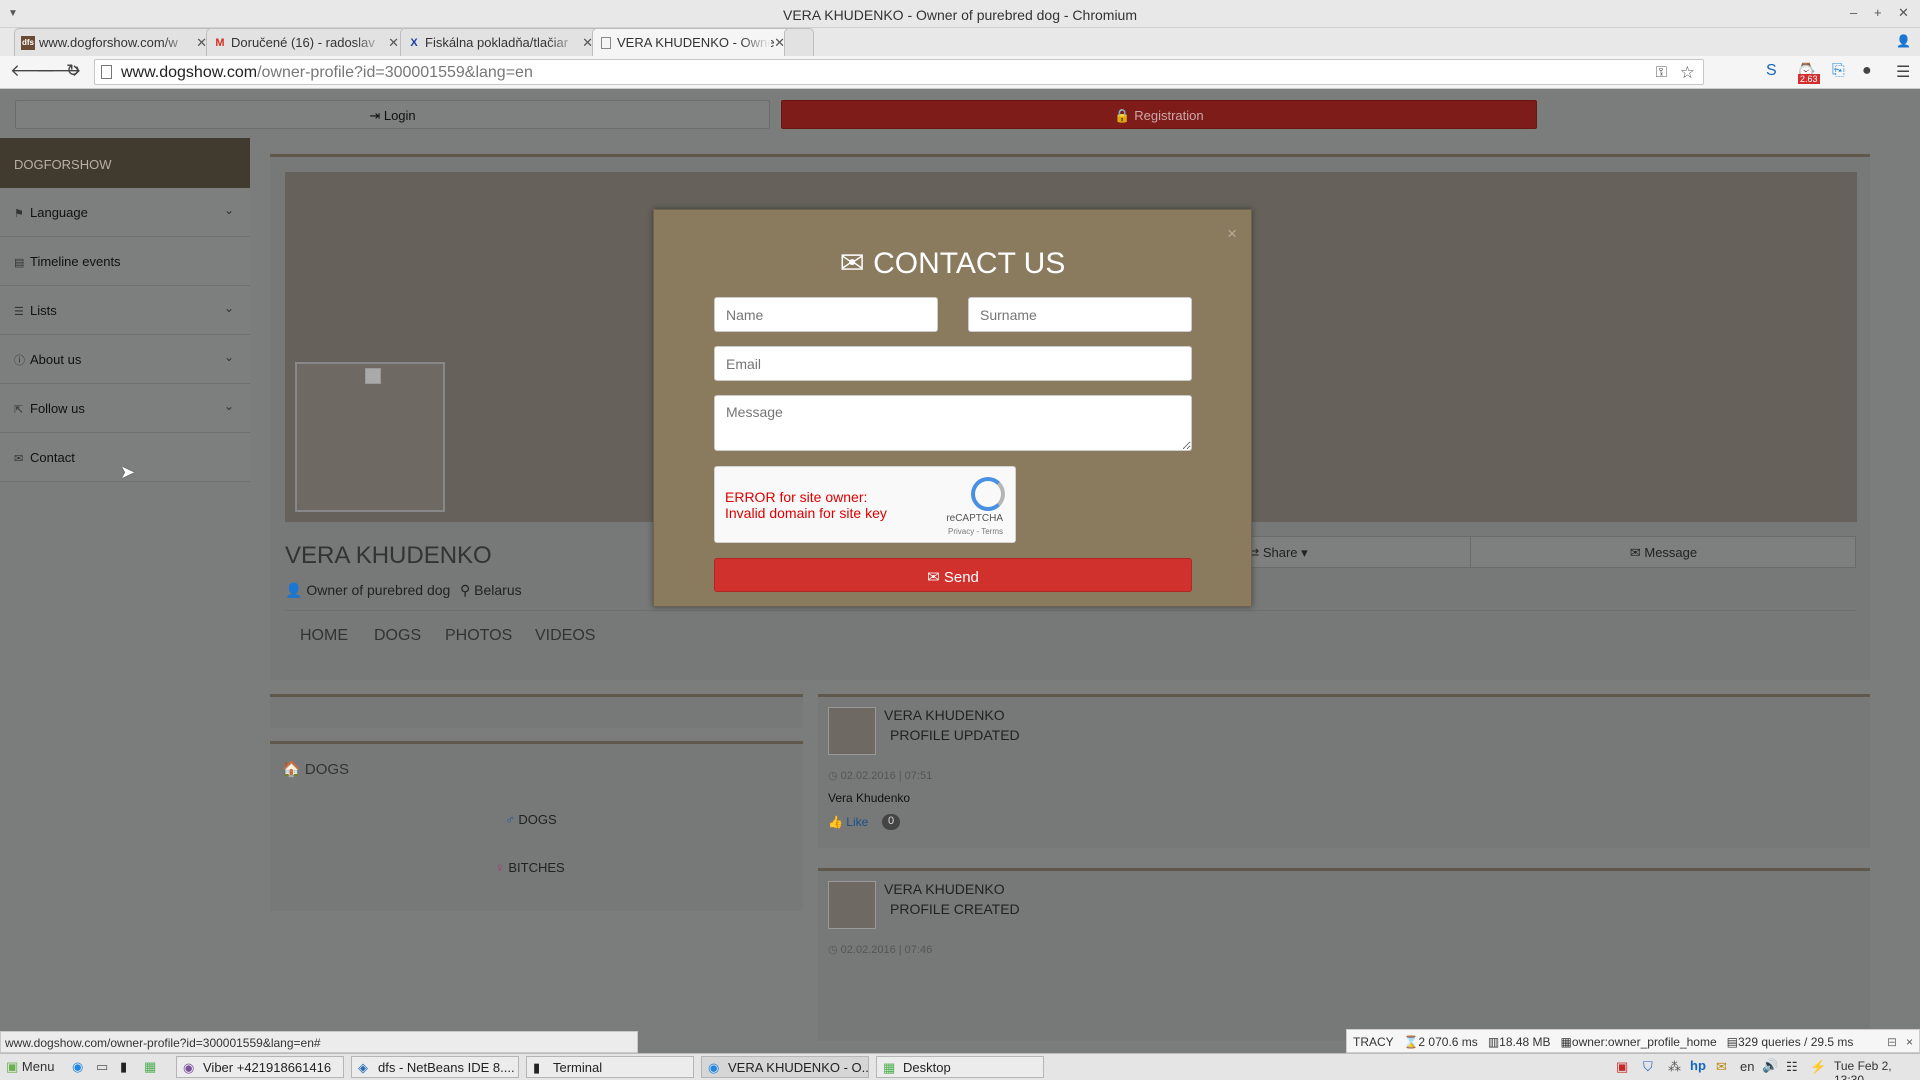 Image resolution: width=1920 pixels, height=1080 pixels. I want to click on browser-launcher-icon: ◉, so click(77, 1067).